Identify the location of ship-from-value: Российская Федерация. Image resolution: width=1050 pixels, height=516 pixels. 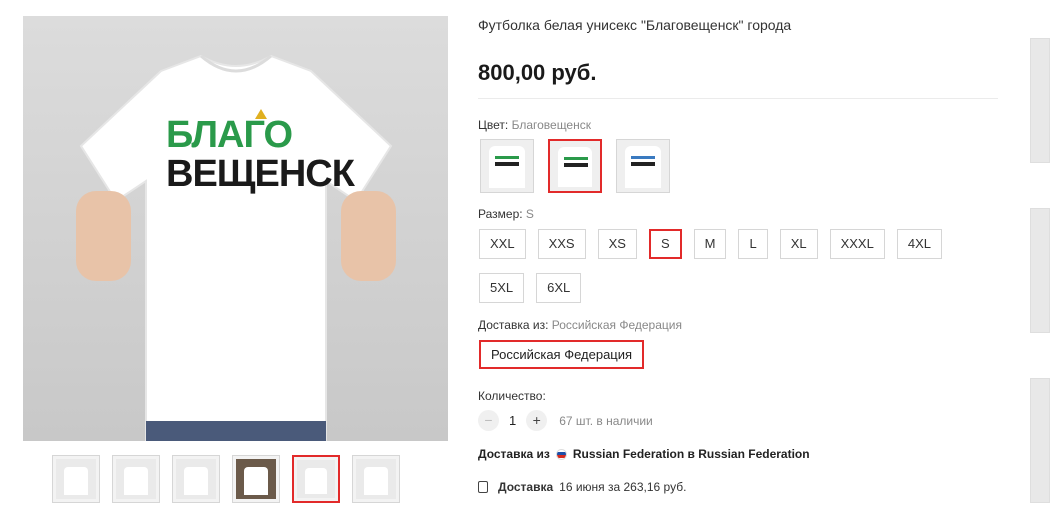
(616, 325).